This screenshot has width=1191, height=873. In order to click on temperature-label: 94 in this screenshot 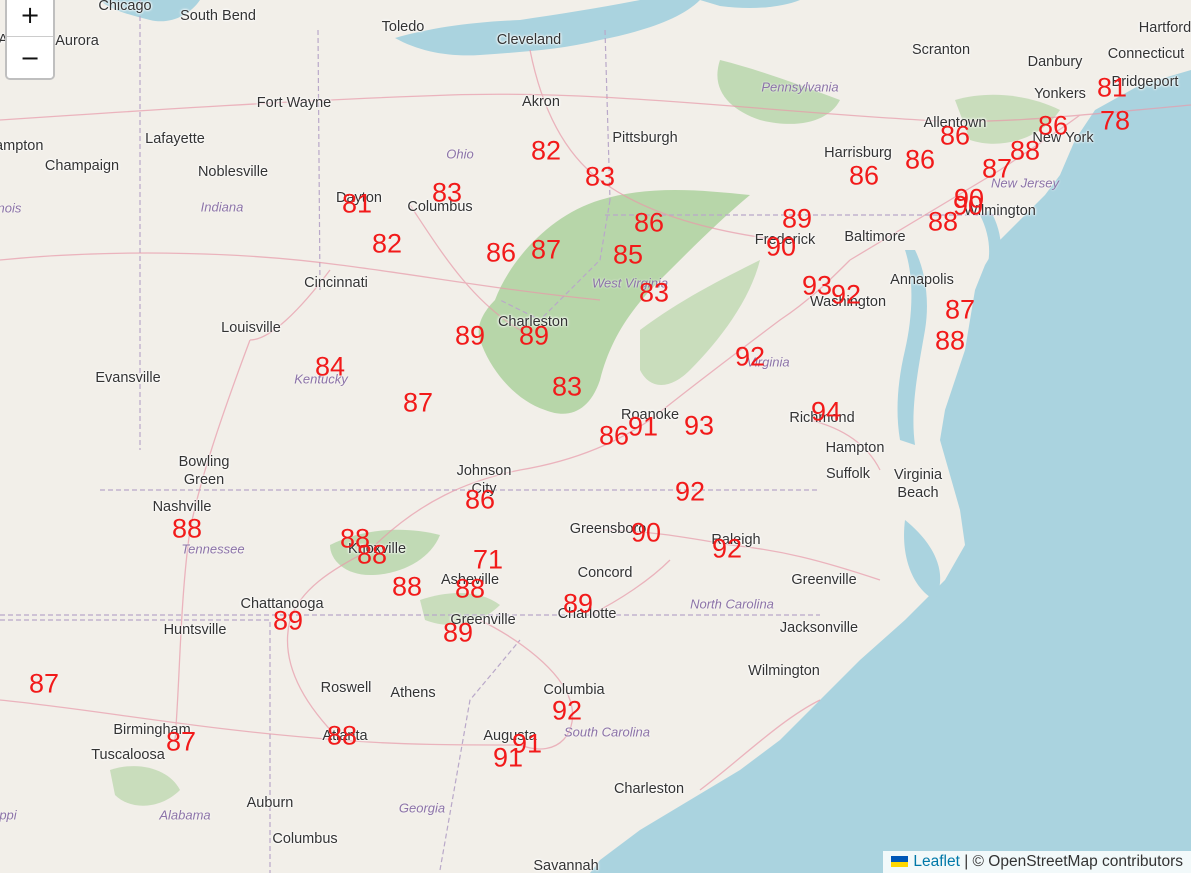, I will do `click(826, 411)`.